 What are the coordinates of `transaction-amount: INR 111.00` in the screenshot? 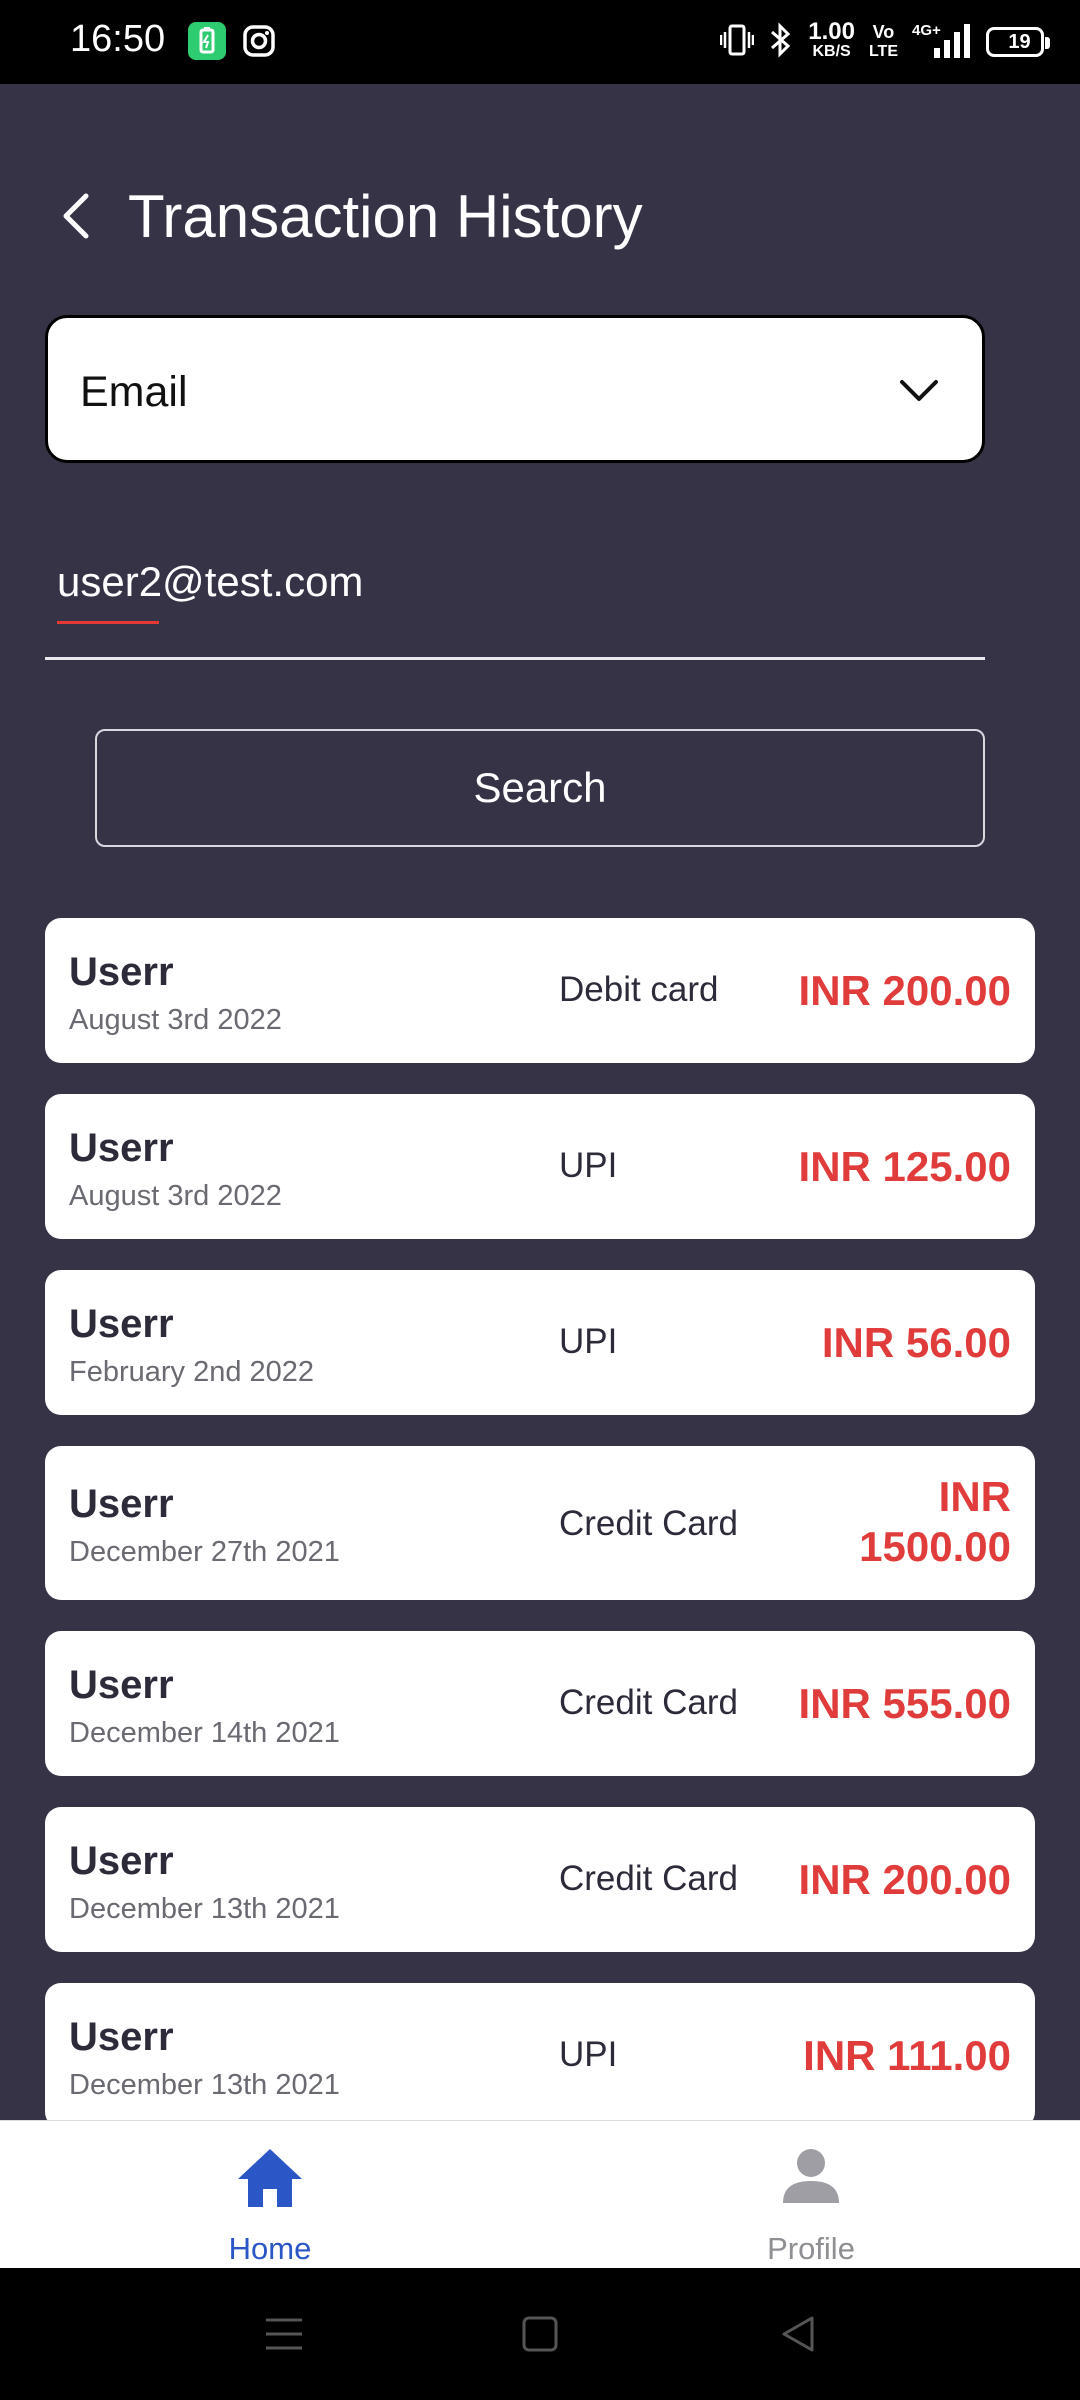 It's located at (907, 2055).